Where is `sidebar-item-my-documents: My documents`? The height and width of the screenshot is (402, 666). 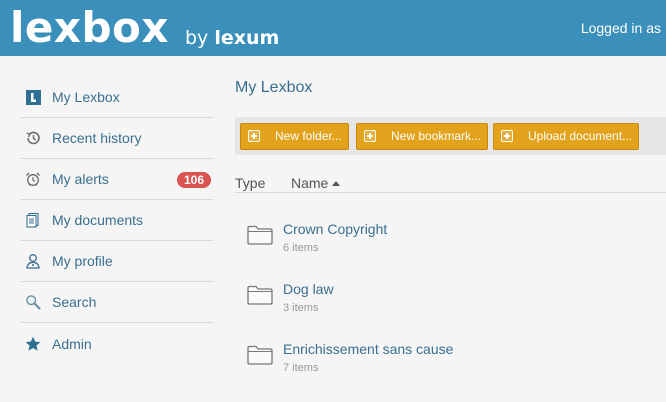 sidebar-item-my-documents: My documents is located at coordinates (116, 220).